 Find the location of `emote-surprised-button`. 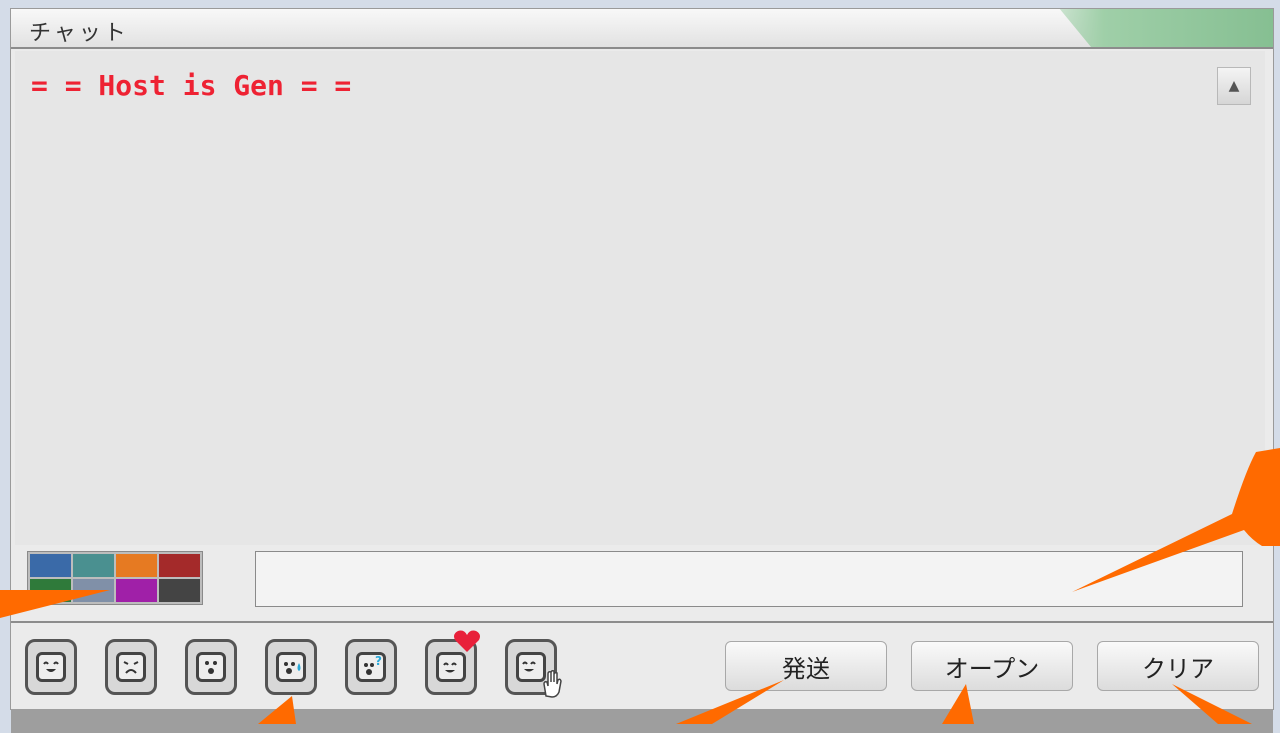

emote-surprised-button is located at coordinates (211, 667).